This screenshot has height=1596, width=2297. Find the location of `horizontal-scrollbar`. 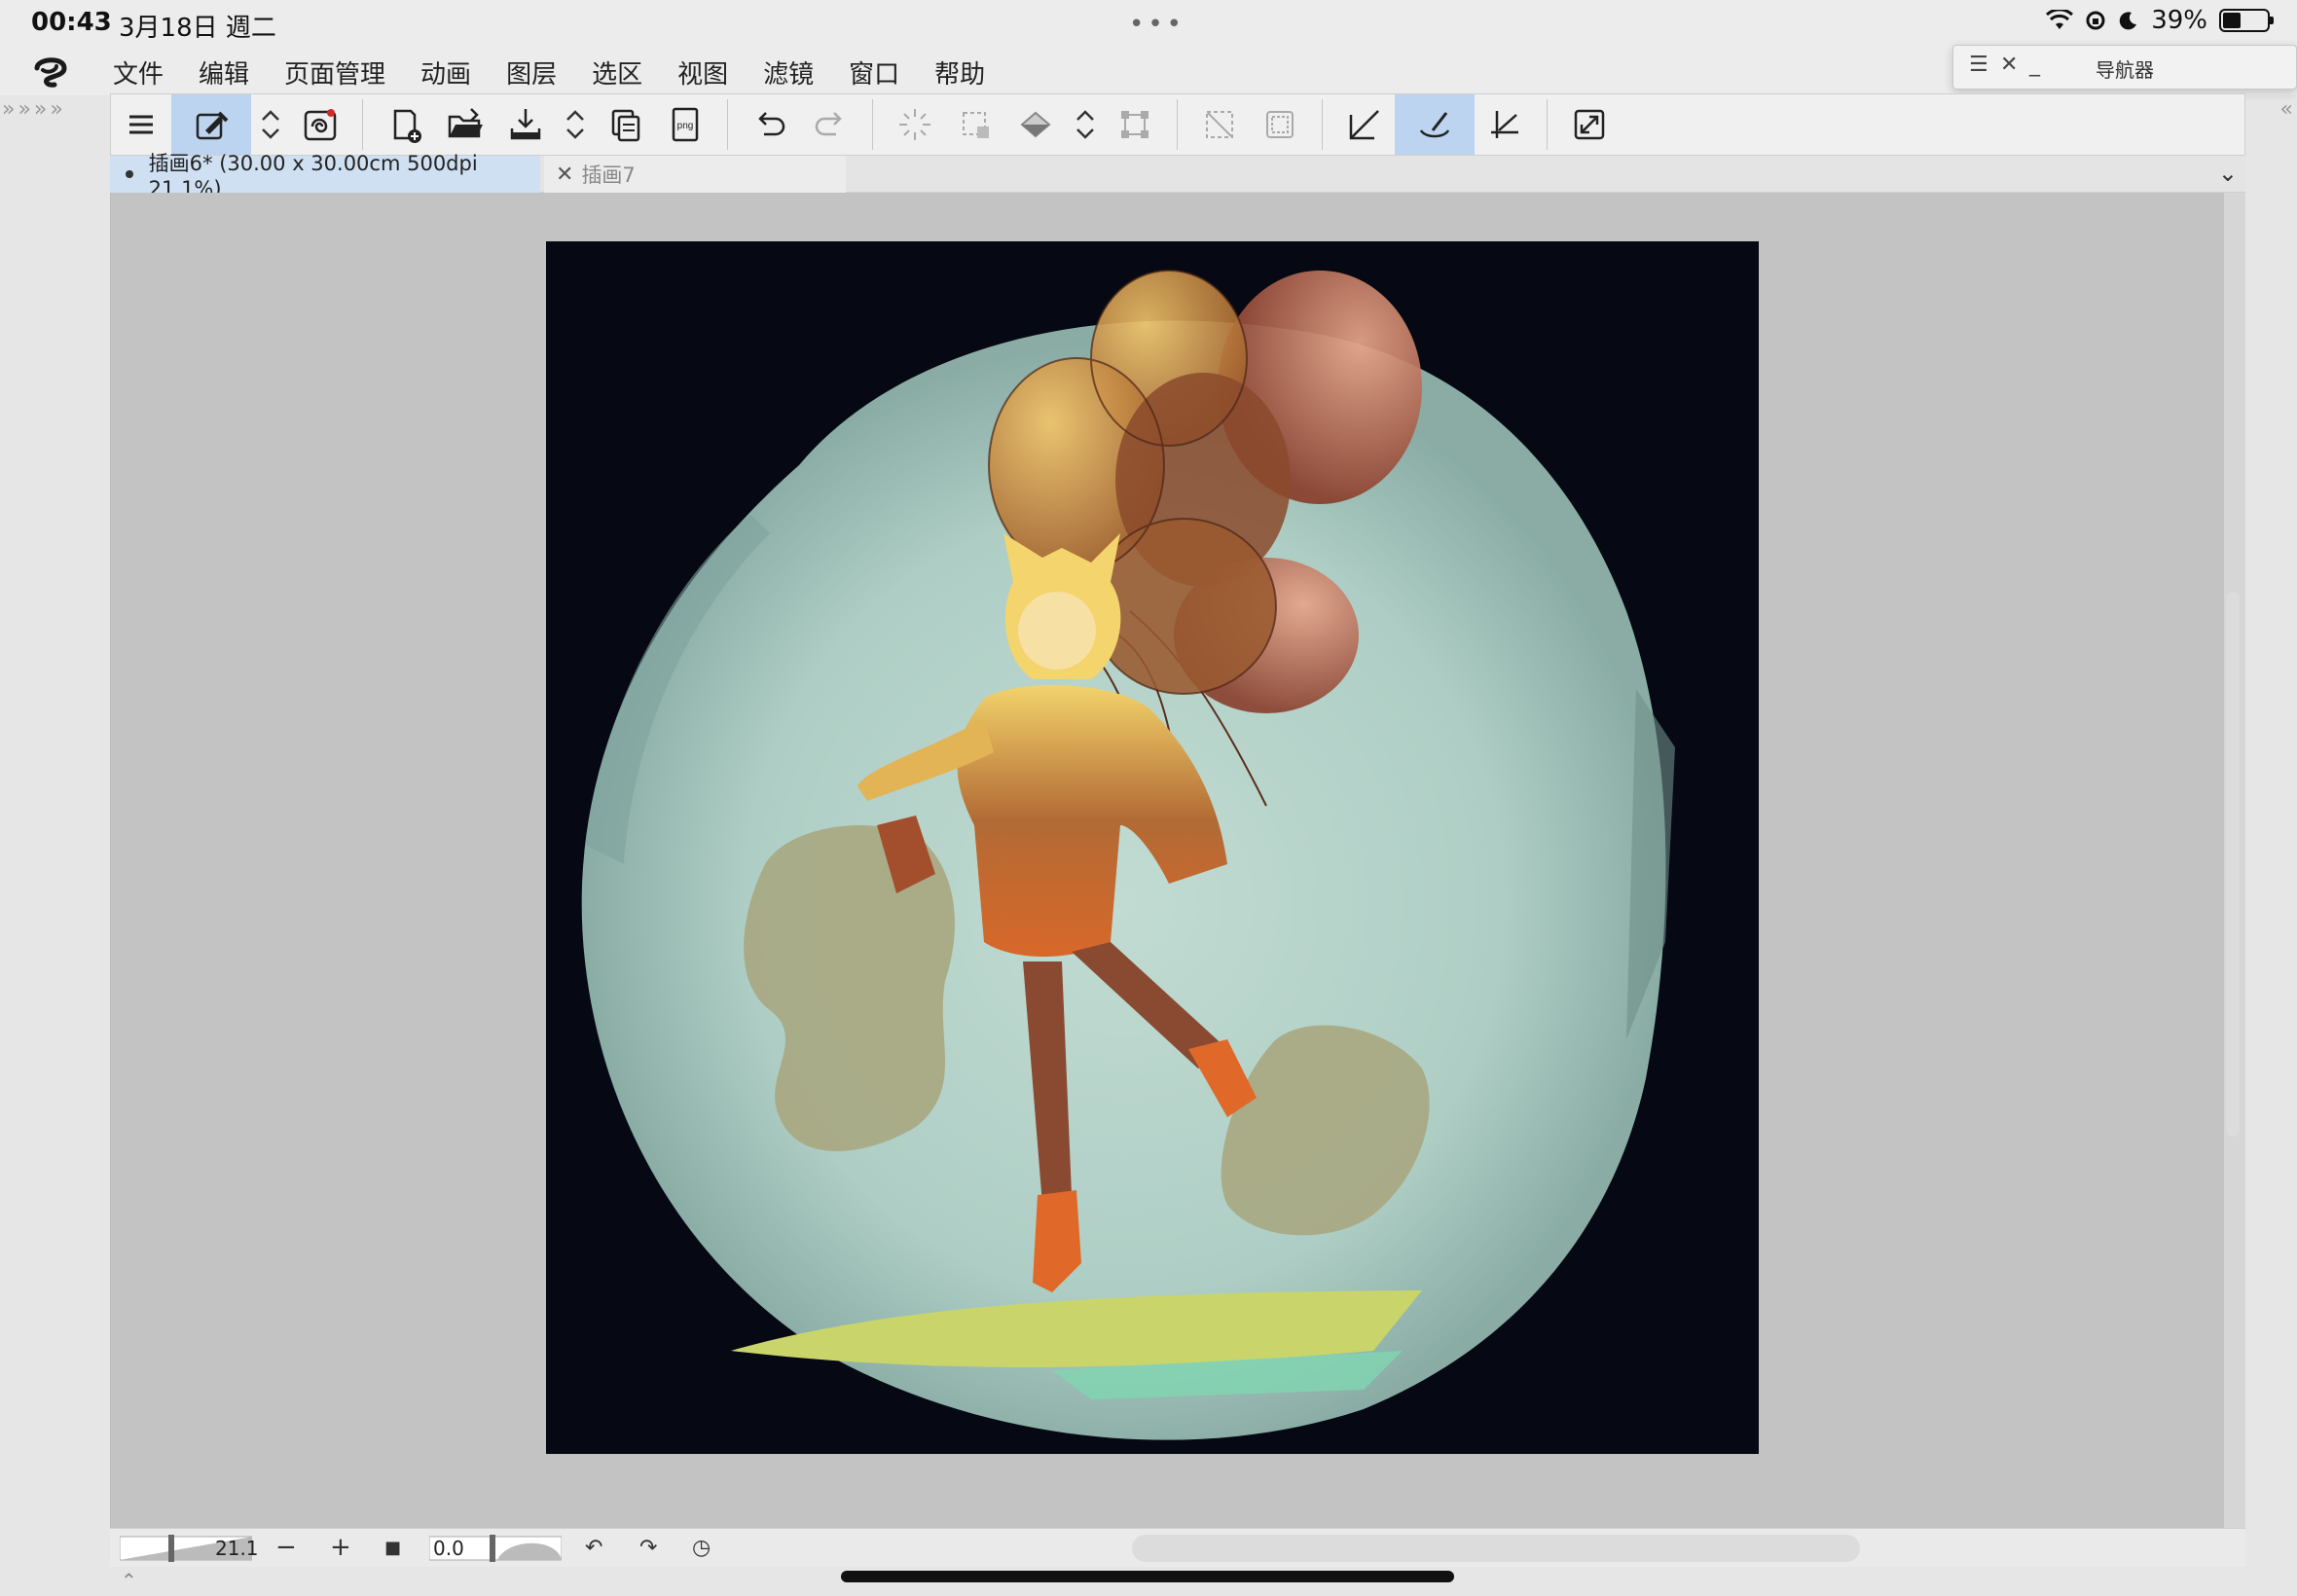

horizontal-scrollbar is located at coordinates (1496, 1549).